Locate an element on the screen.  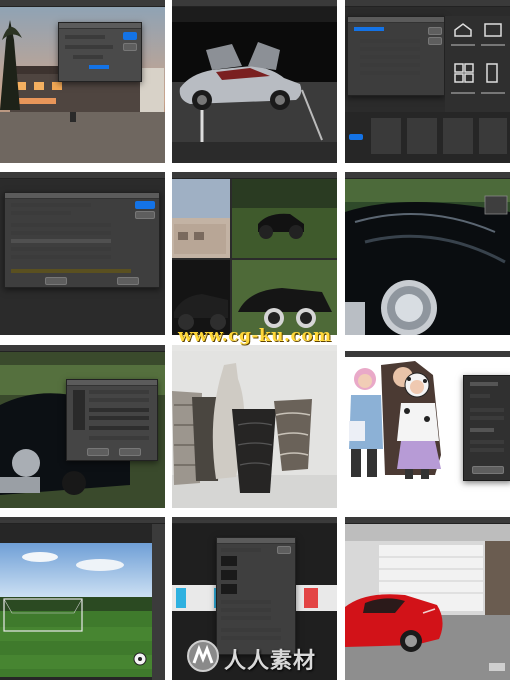
resample-row is located at coordinates (119, 438).